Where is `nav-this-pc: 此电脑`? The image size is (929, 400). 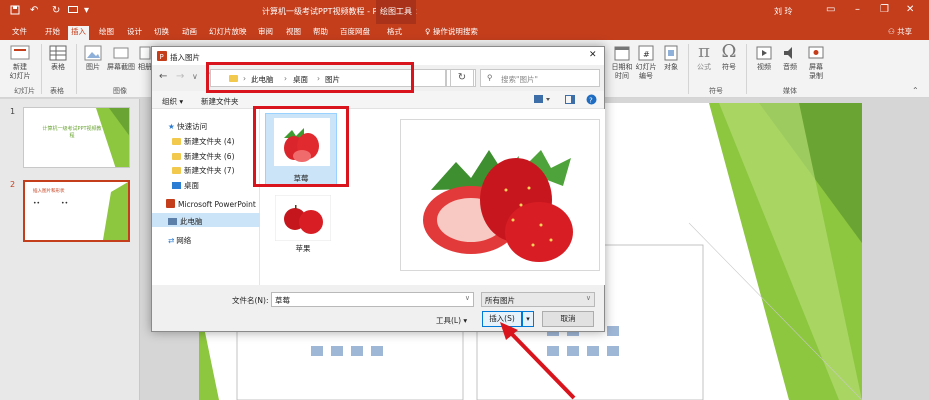
nav-this-pc: 此电脑 is located at coordinates (185, 221).